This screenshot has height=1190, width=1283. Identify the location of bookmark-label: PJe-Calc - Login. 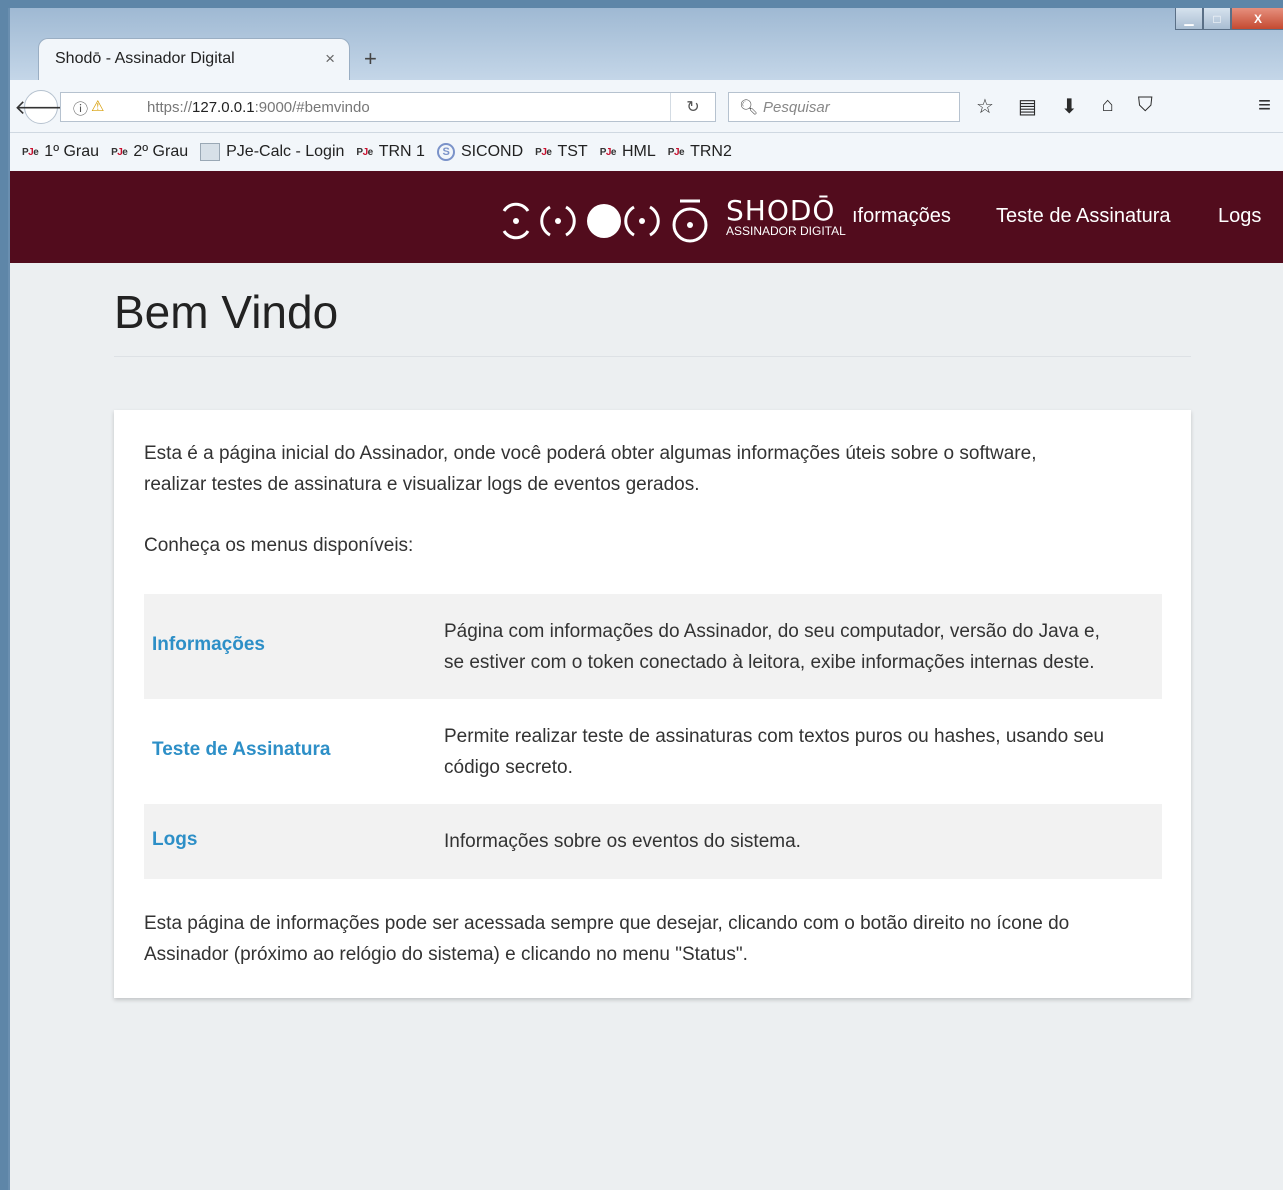
(285, 151).